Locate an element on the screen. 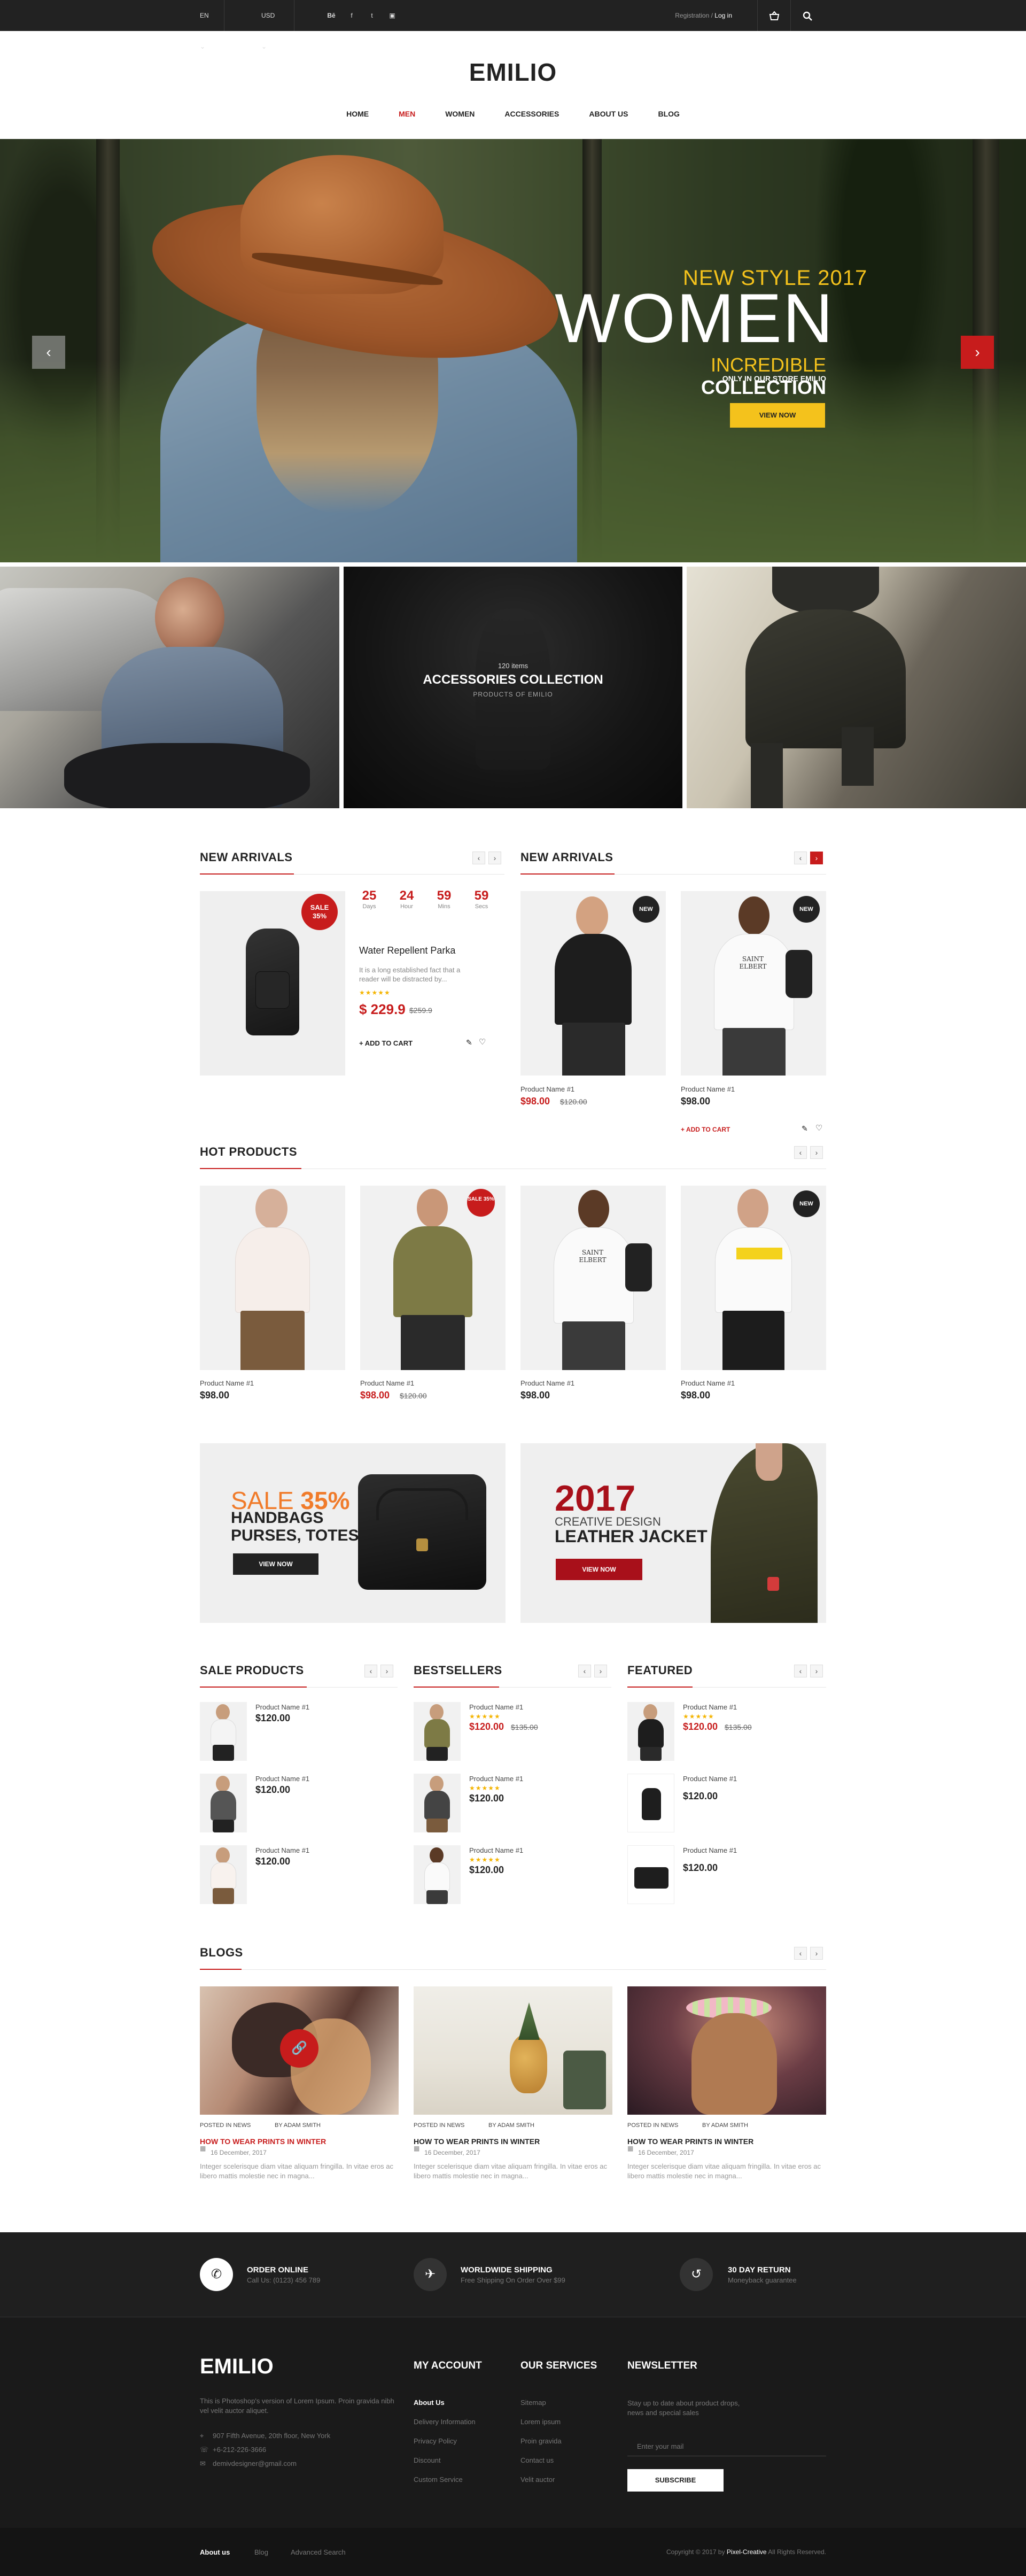 The image size is (1026, 2576). blog-image: 🔗 is located at coordinates (300, 2050).